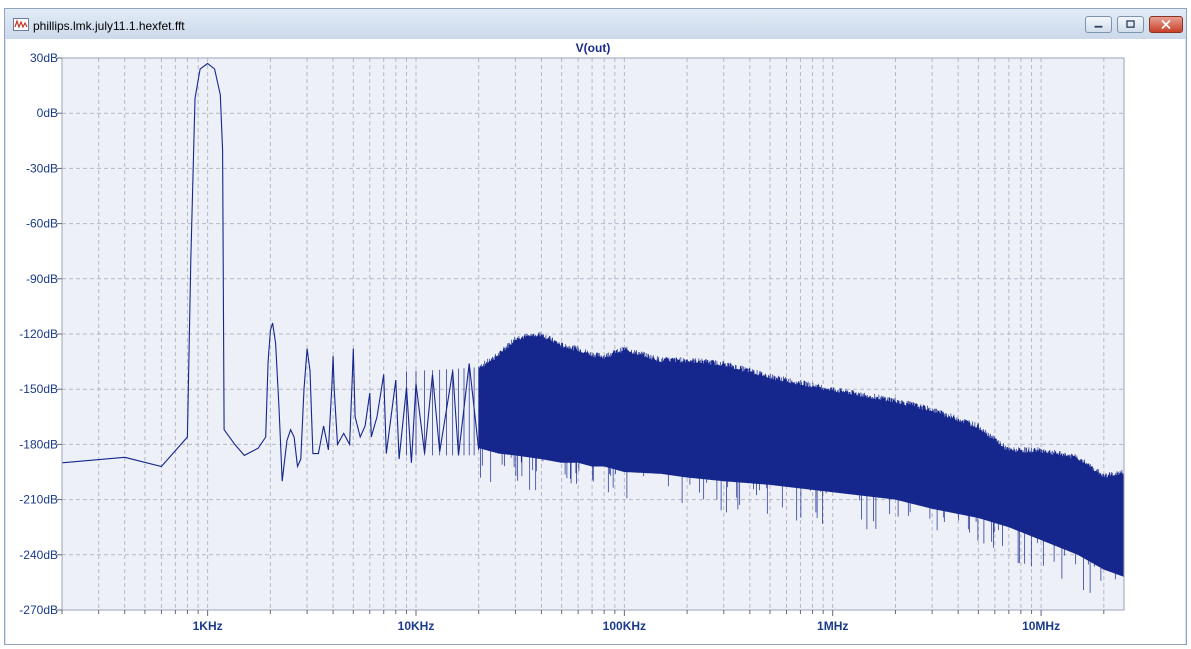 This screenshot has height=649, width=1191. I want to click on y-tick-label: -60dB, so click(42, 224).